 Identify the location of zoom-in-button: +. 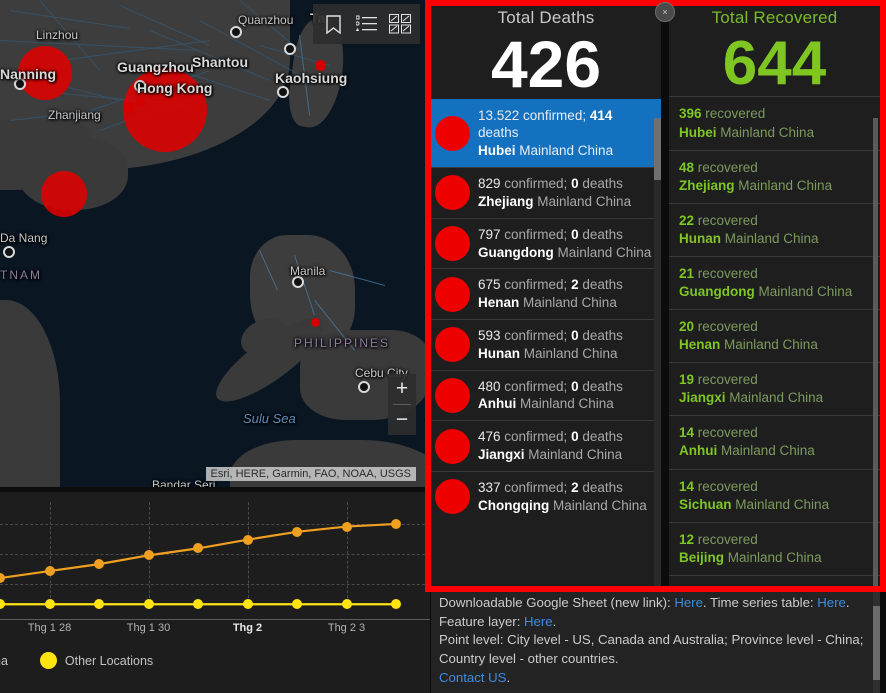
(402, 389).